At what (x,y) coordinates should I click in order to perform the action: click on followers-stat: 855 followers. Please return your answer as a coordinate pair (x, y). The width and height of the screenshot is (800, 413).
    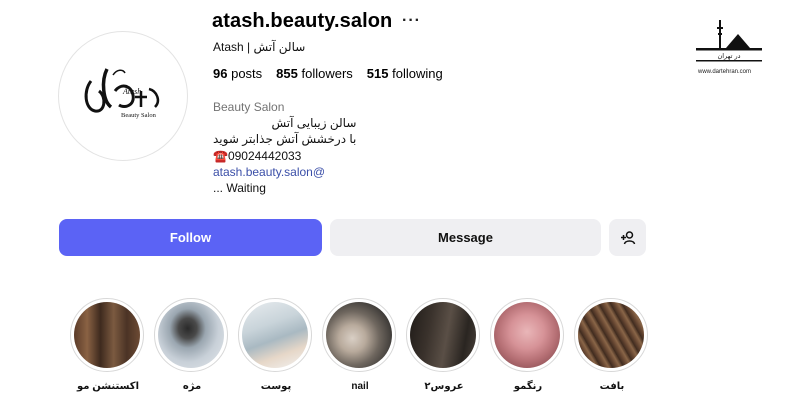
    Looking at the image, I should click on (314, 73).